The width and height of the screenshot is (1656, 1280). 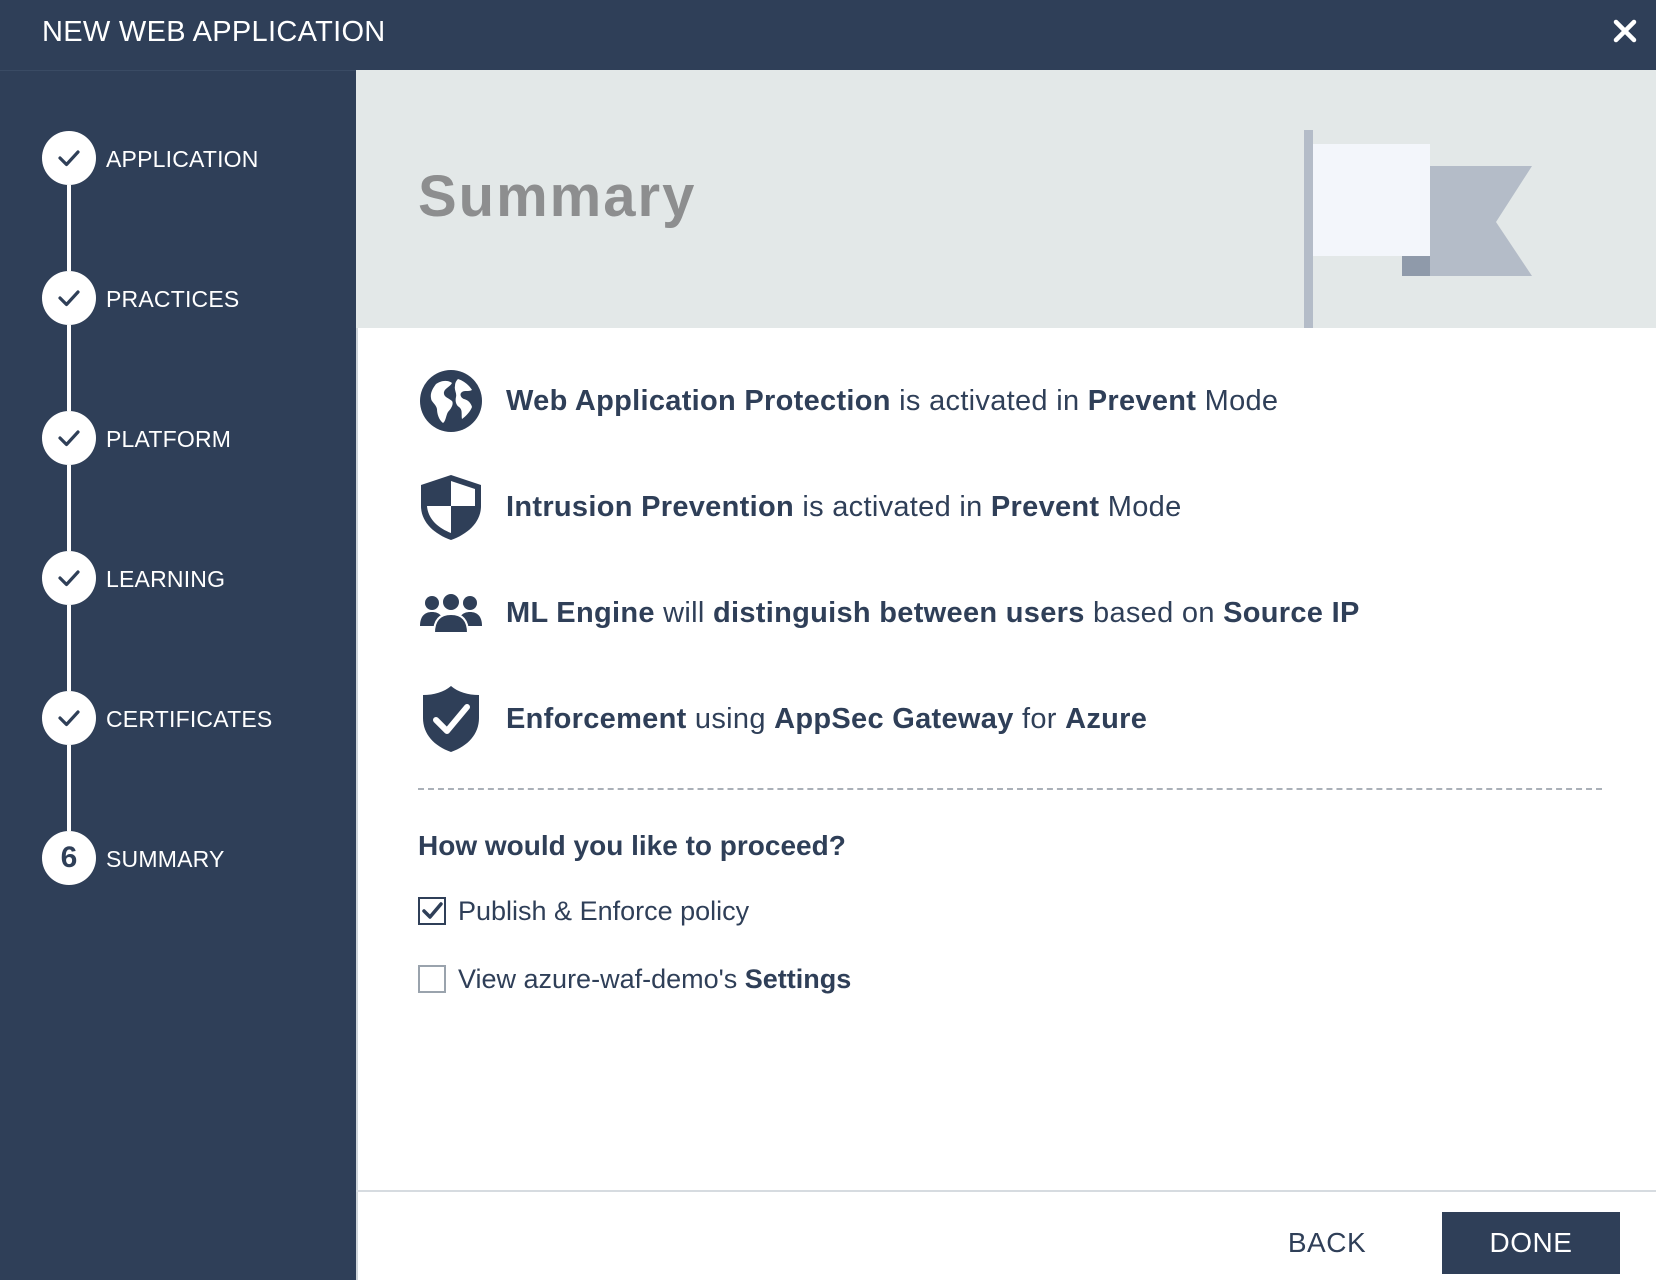 What do you see at coordinates (798, 979) in the screenshot?
I see `option-text-bold: Settings` at bounding box center [798, 979].